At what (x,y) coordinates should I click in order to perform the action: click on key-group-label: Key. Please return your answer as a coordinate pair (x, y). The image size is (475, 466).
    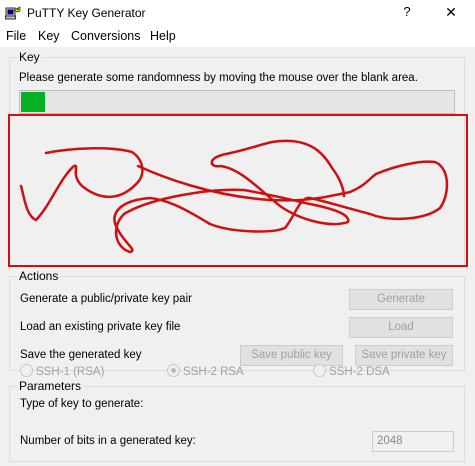
    Looking at the image, I should click on (29, 57).